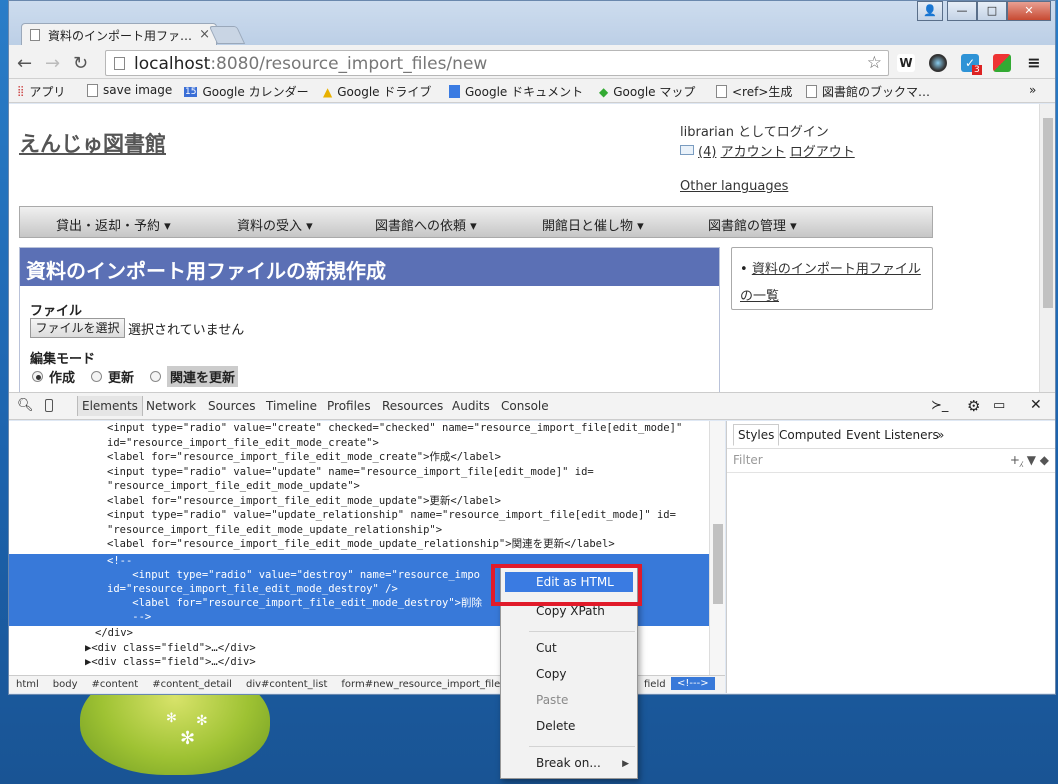 The width and height of the screenshot is (1058, 784). What do you see at coordinates (892, 435) in the screenshot?
I see `tab-event-listeners: Event Listeners` at bounding box center [892, 435].